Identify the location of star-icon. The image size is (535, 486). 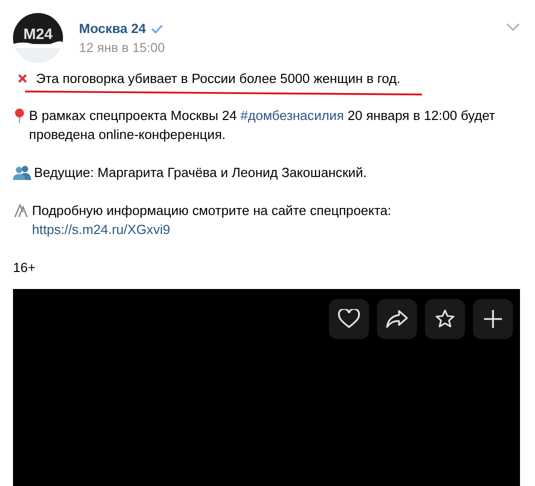
(445, 319).